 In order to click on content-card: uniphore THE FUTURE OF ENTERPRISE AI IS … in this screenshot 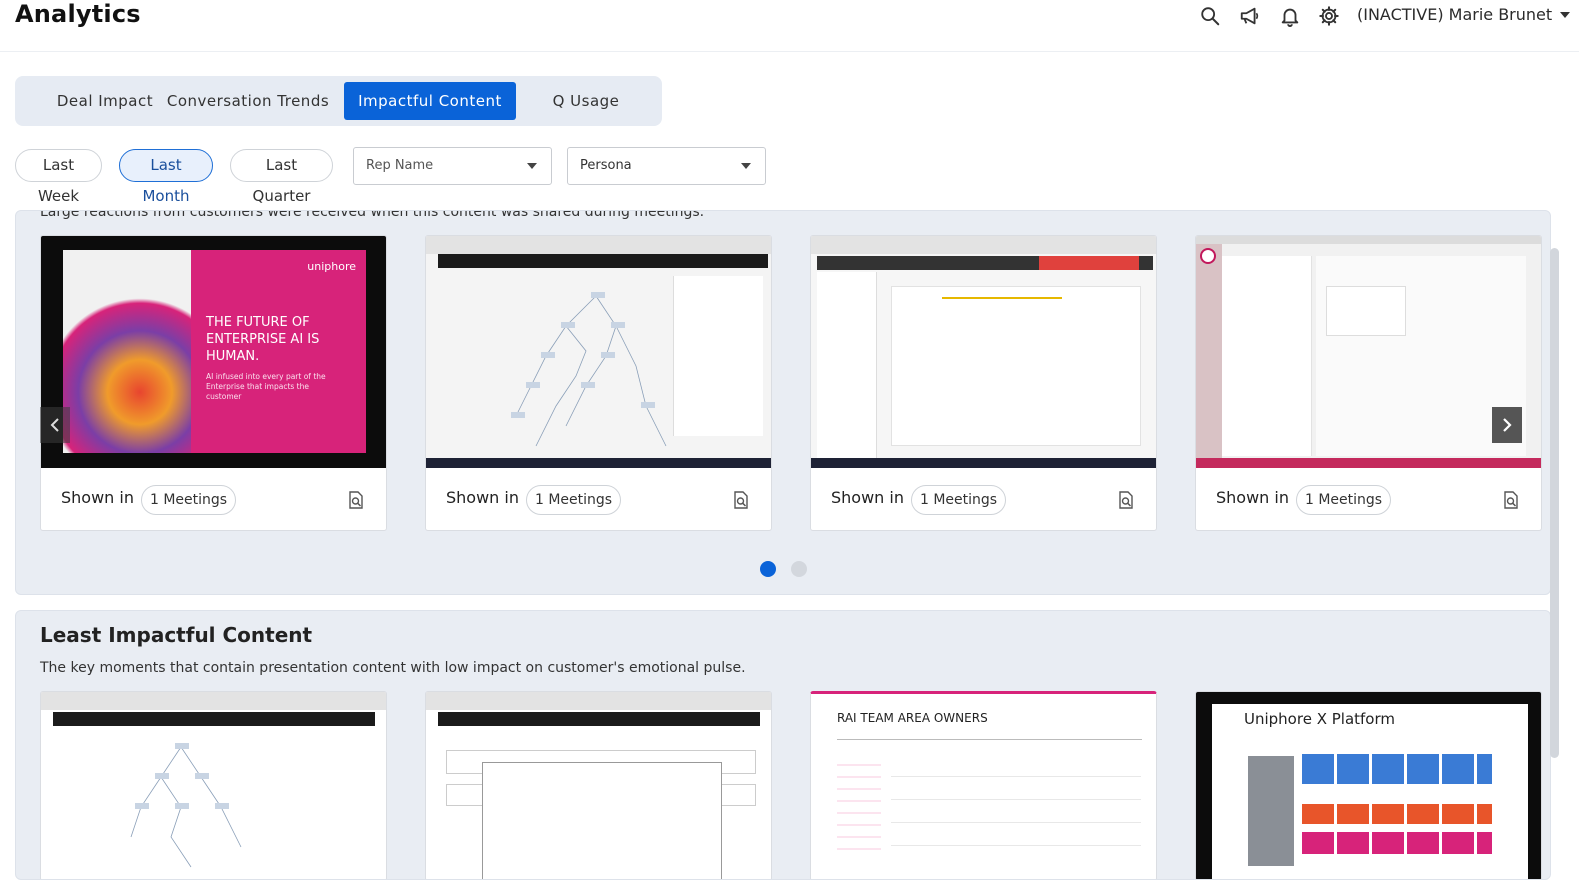, I will do `click(213, 383)`.